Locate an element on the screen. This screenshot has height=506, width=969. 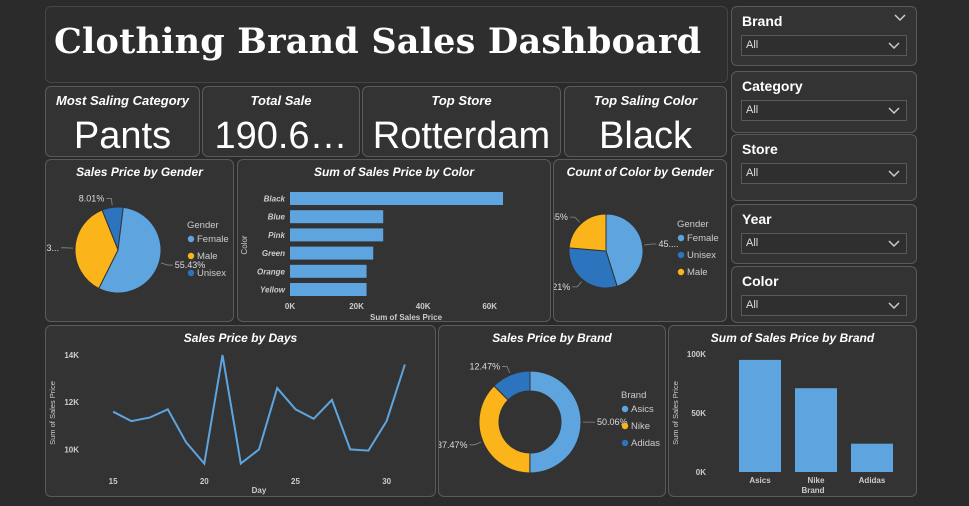
y-tick-label: Green is located at coordinates (273, 253).